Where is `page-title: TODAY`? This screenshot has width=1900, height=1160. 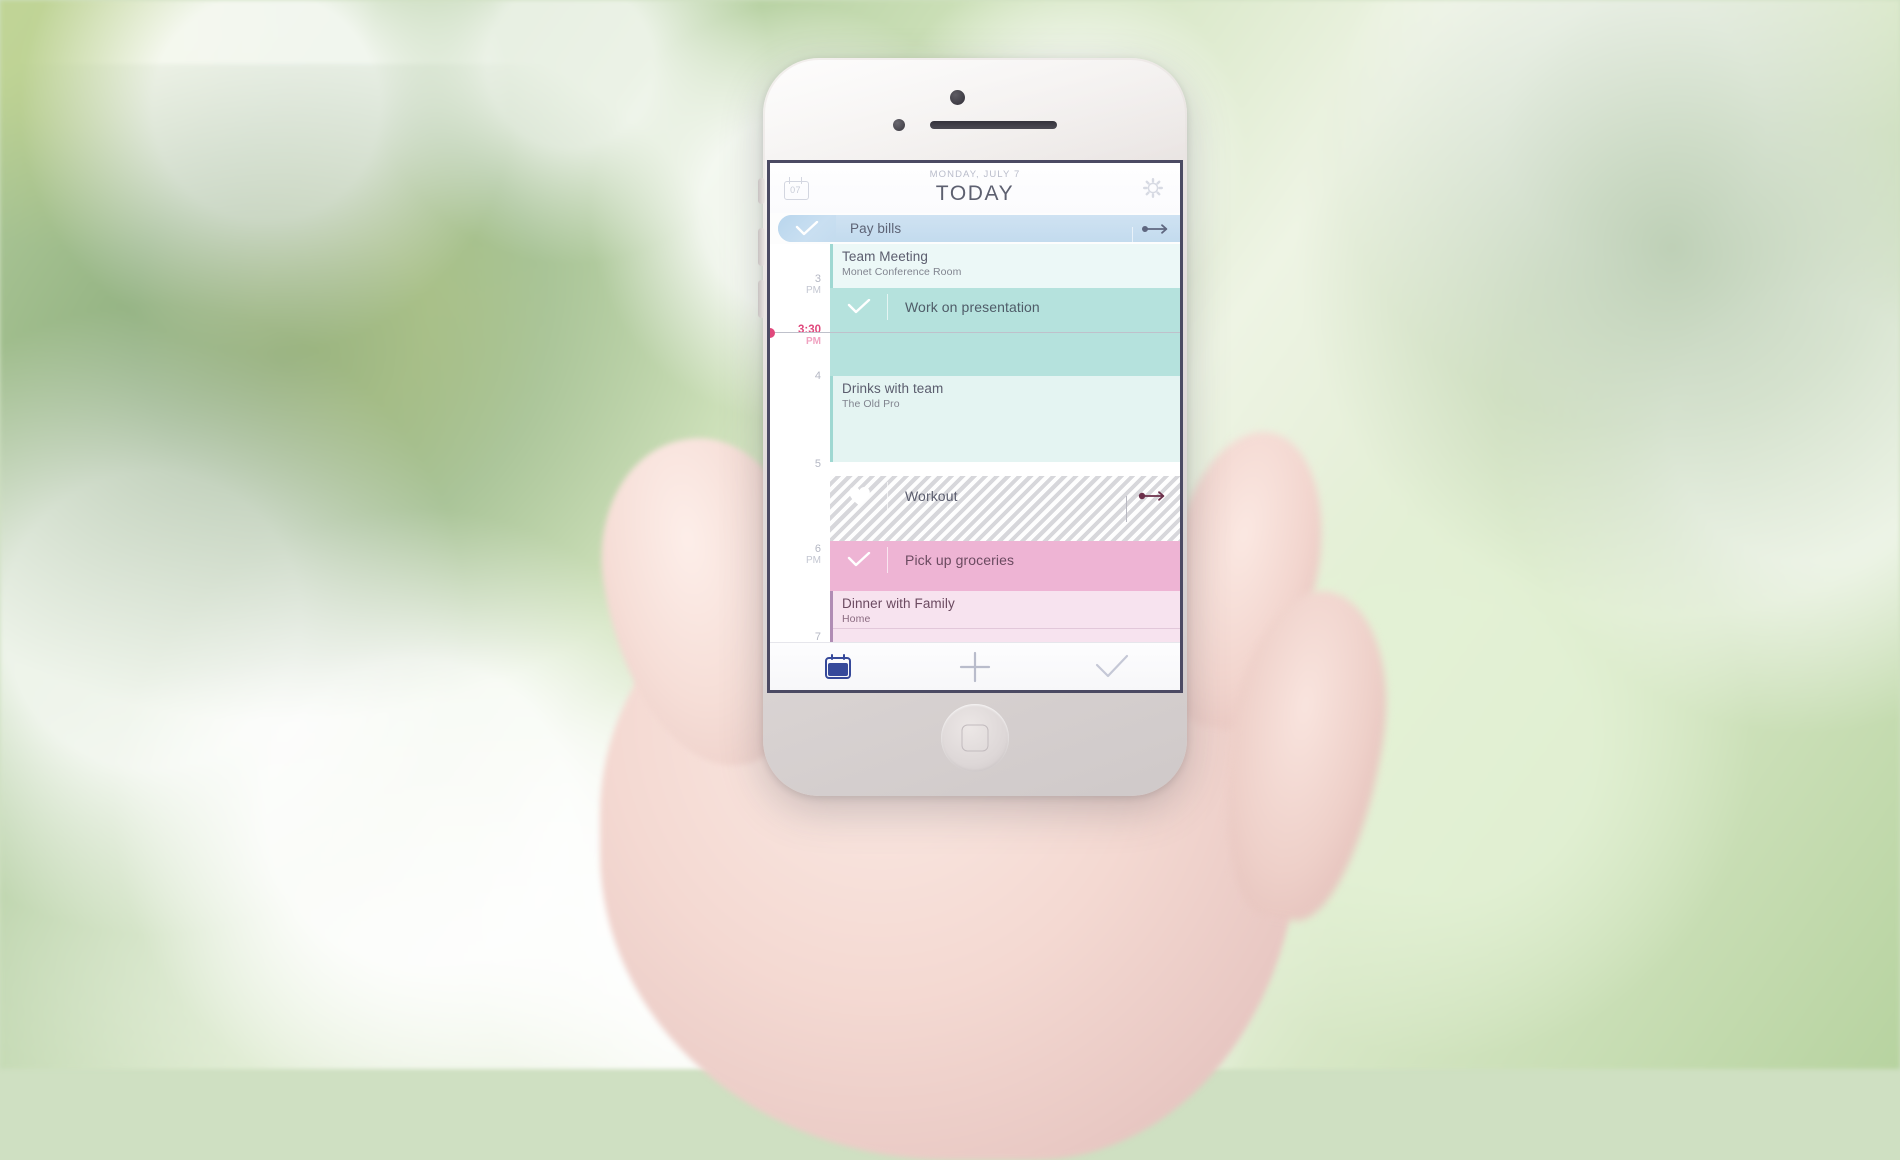 page-title: TODAY is located at coordinates (975, 193).